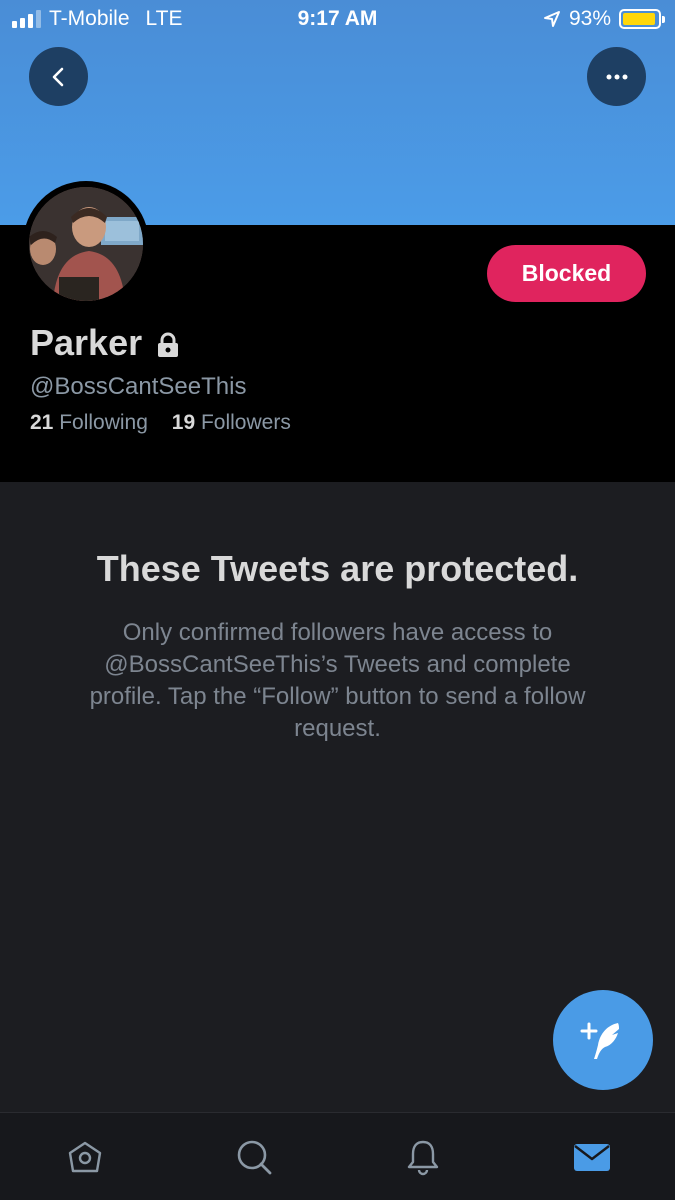 This screenshot has width=675, height=1200. Describe the element at coordinates (566, 273) in the screenshot. I see `blocked-button: Blocked` at that location.